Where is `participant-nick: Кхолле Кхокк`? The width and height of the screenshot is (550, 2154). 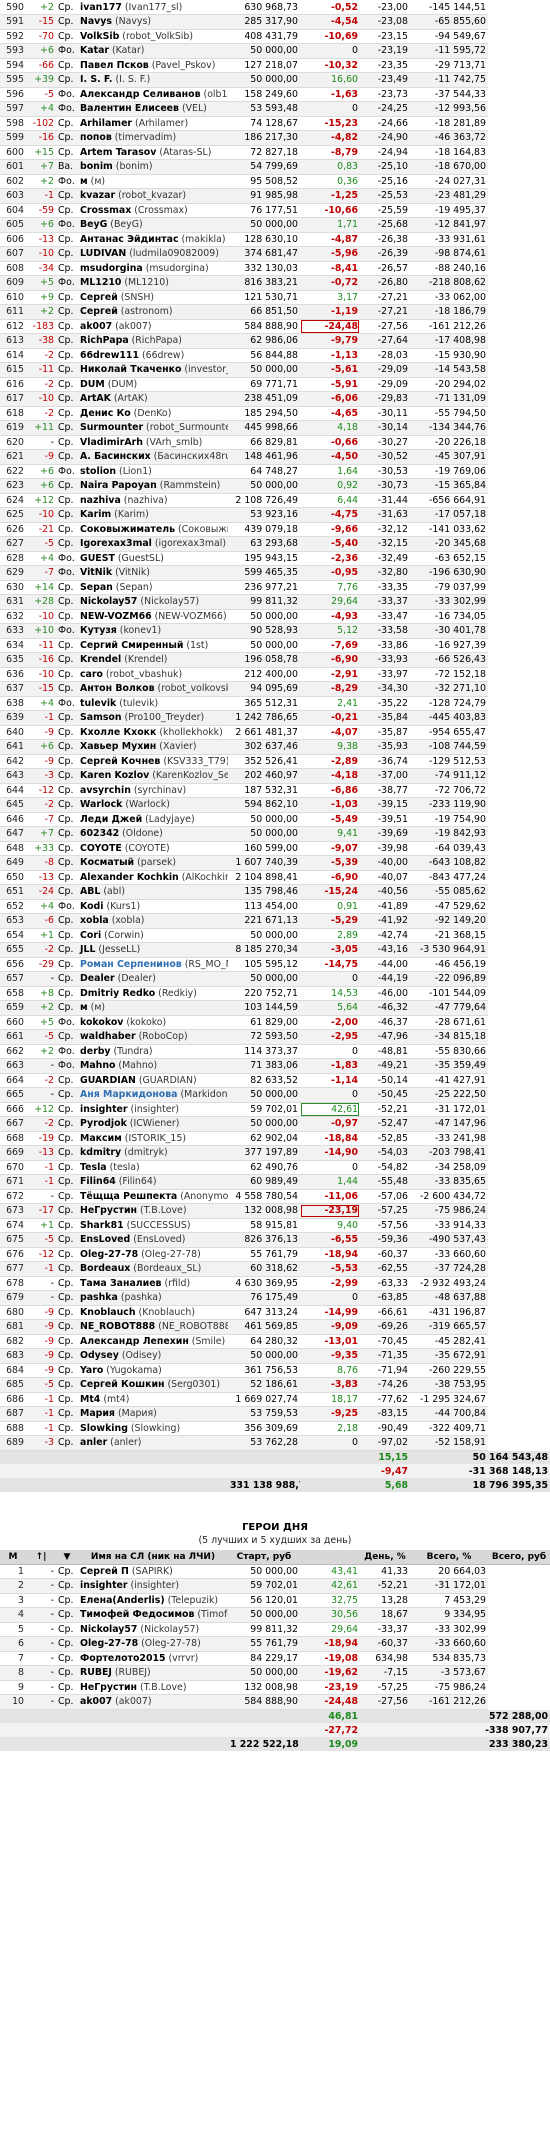 participant-nick: Кхолле Кхокк is located at coordinates (118, 732).